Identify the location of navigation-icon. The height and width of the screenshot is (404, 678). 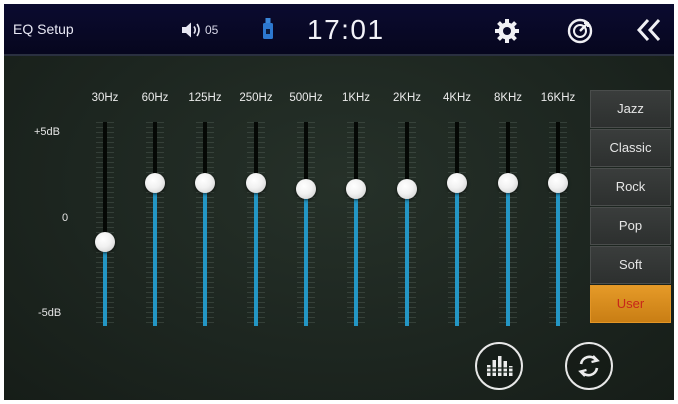
(580, 31).